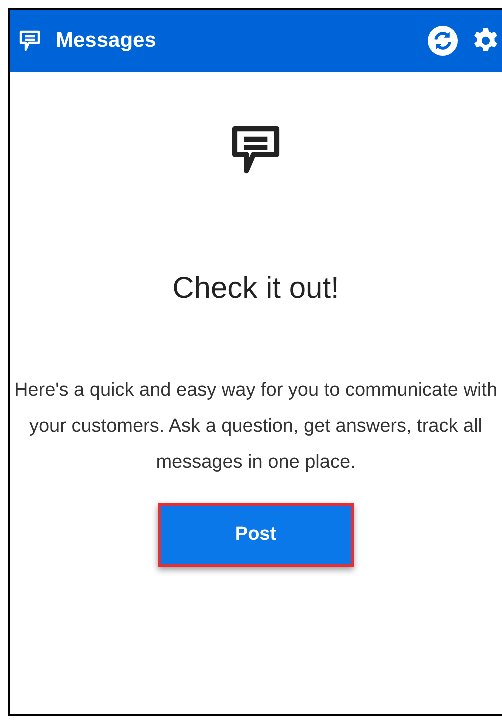 This screenshot has width=502, height=724. I want to click on post-button: Post, so click(256, 535).